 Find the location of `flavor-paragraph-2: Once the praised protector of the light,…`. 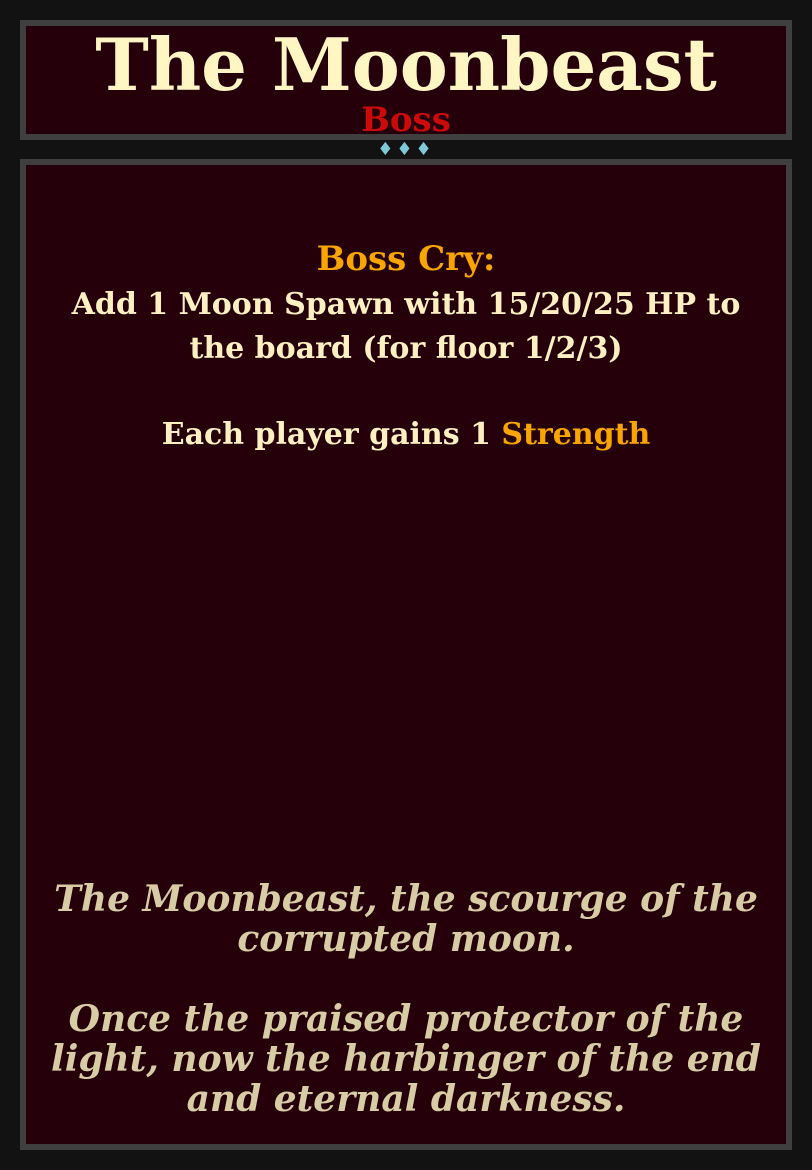

flavor-paragraph-2: Once the praised protector of the light,… is located at coordinates (406, 1059).